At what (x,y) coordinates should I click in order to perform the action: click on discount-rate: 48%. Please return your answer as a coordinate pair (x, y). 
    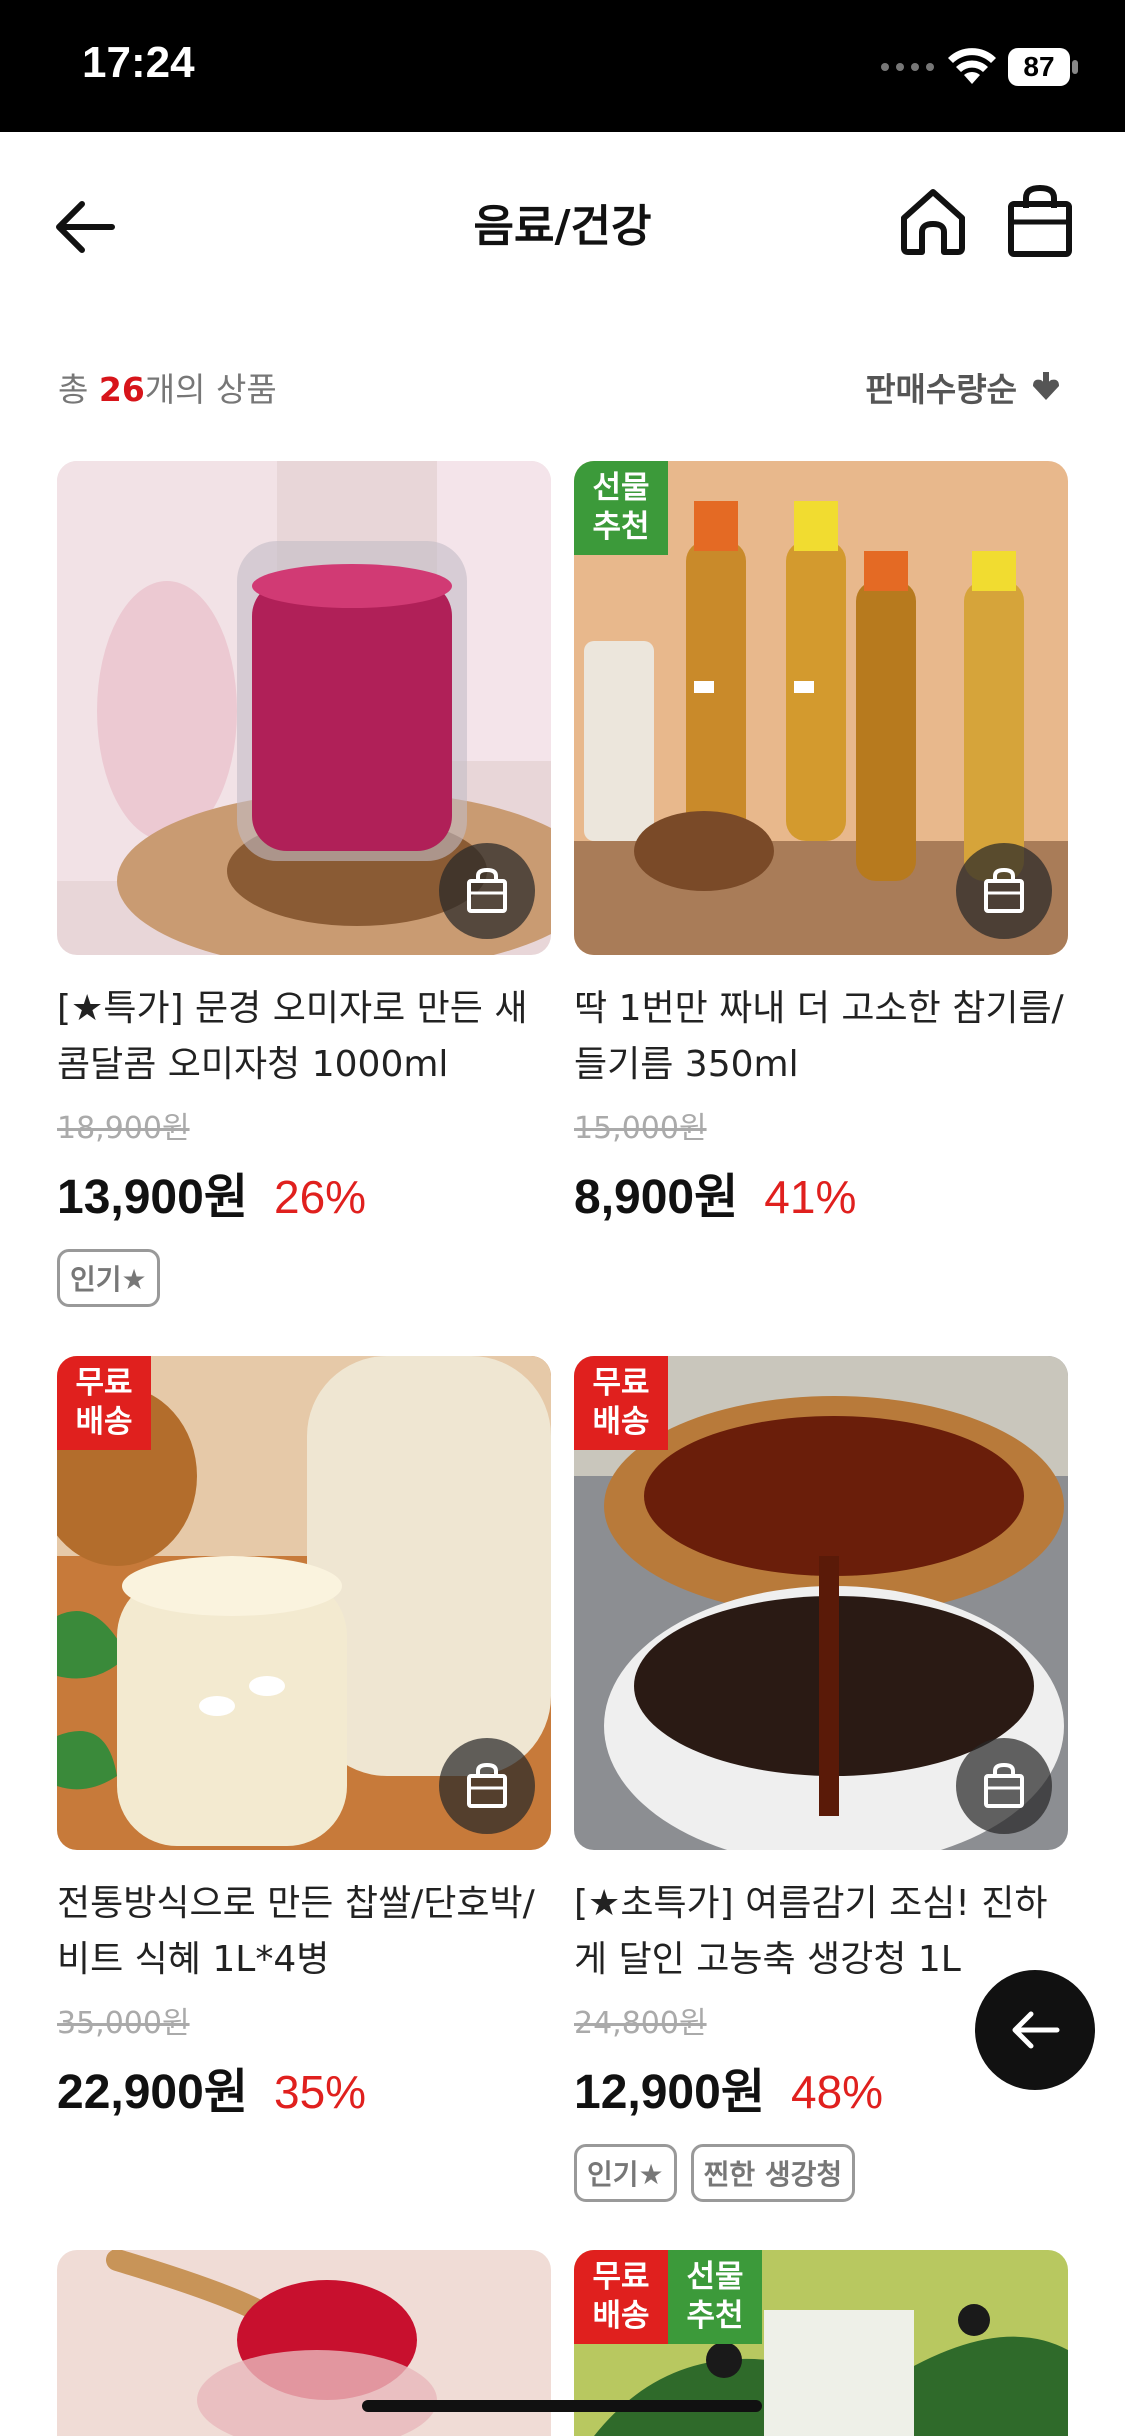
    Looking at the image, I should click on (837, 2092).